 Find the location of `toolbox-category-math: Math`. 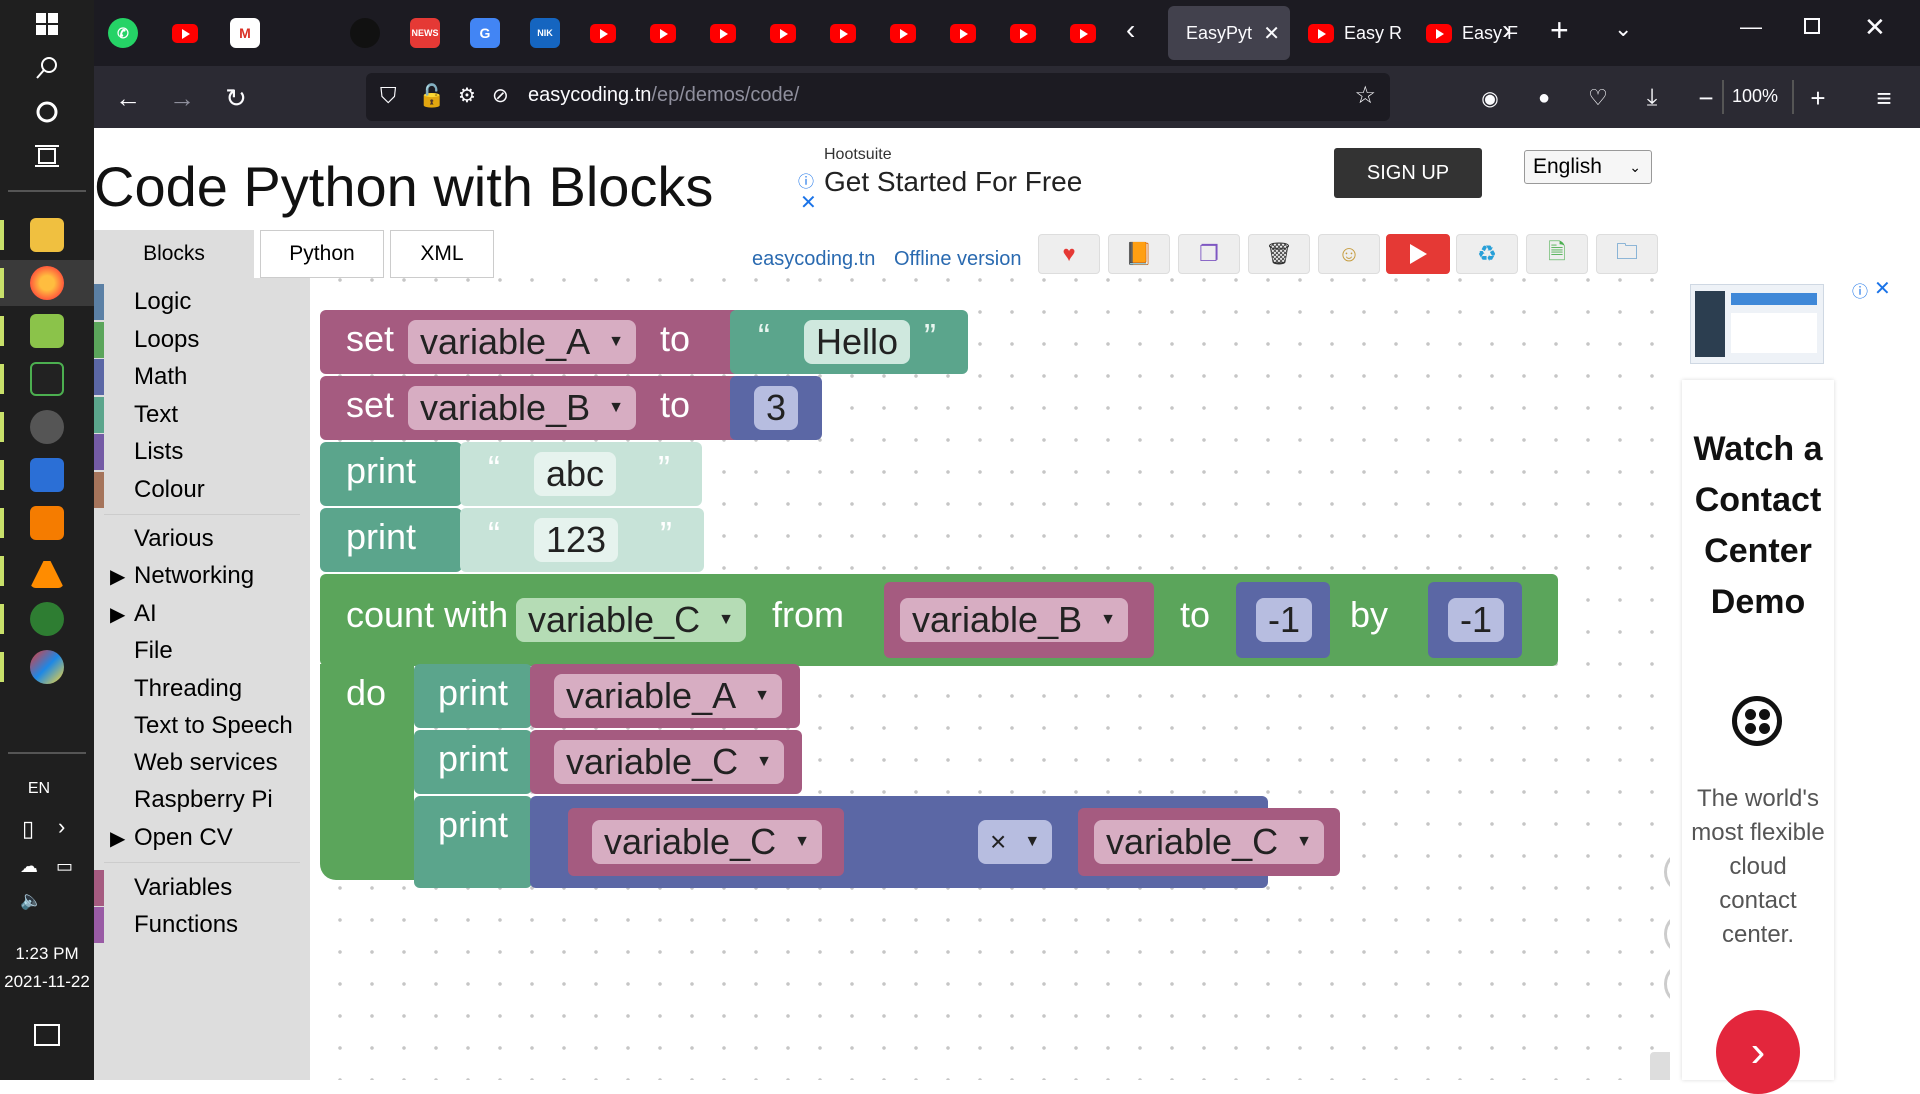

toolbox-category-math: Math is located at coordinates (202, 377).